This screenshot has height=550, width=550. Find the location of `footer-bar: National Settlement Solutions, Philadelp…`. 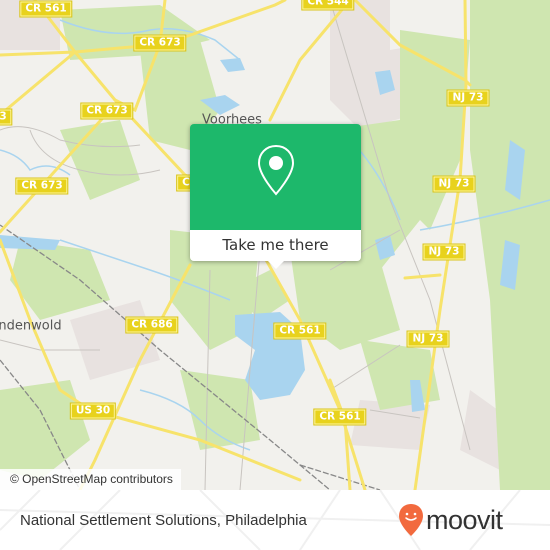

footer-bar: National Settlement Solutions, Philadelp… is located at coordinates (275, 520).